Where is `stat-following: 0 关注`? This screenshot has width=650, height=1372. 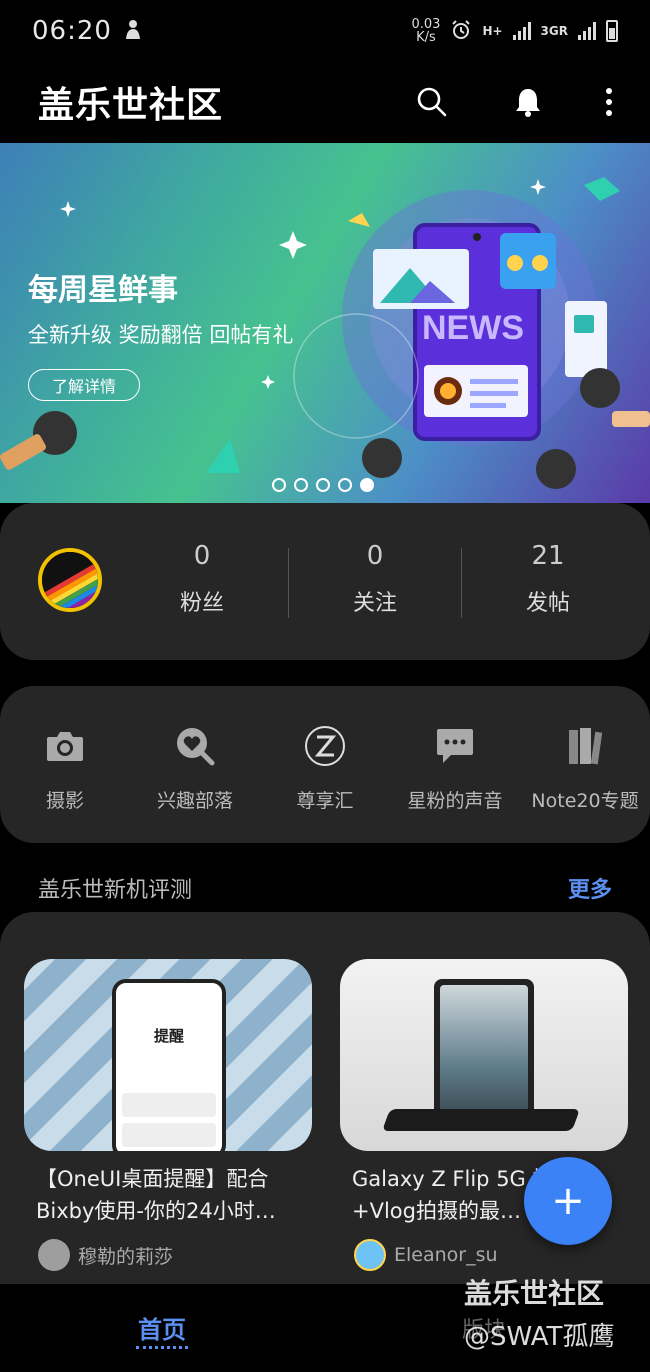 stat-following: 0 关注 is located at coordinates (375, 579).